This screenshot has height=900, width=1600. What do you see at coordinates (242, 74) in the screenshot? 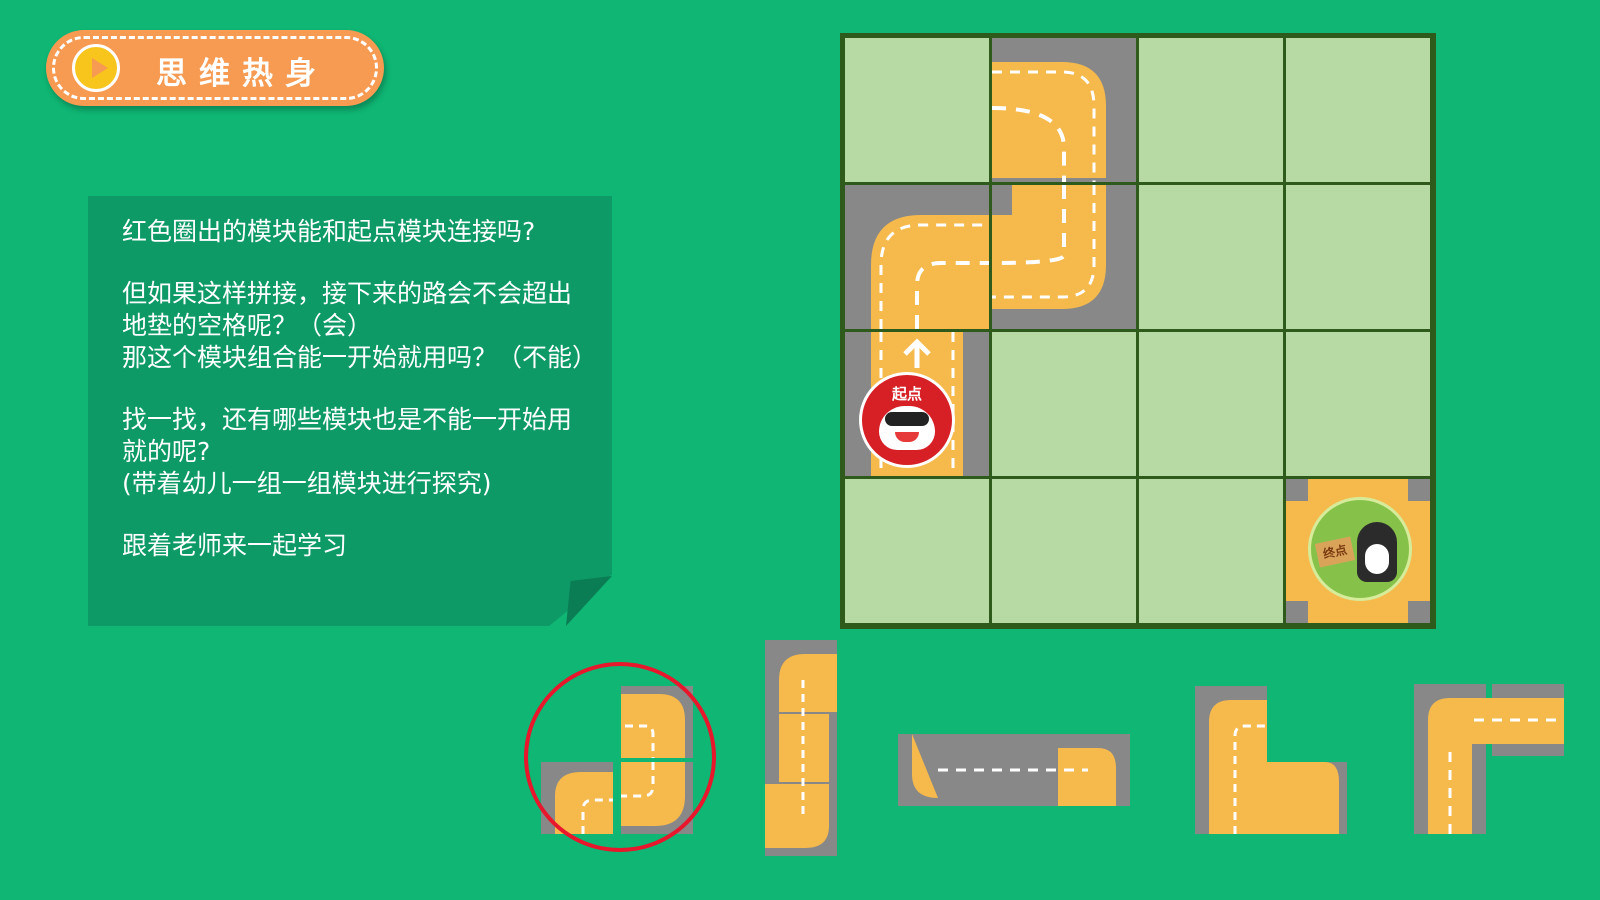
I see `warmup-title: 思维热身` at bounding box center [242, 74].